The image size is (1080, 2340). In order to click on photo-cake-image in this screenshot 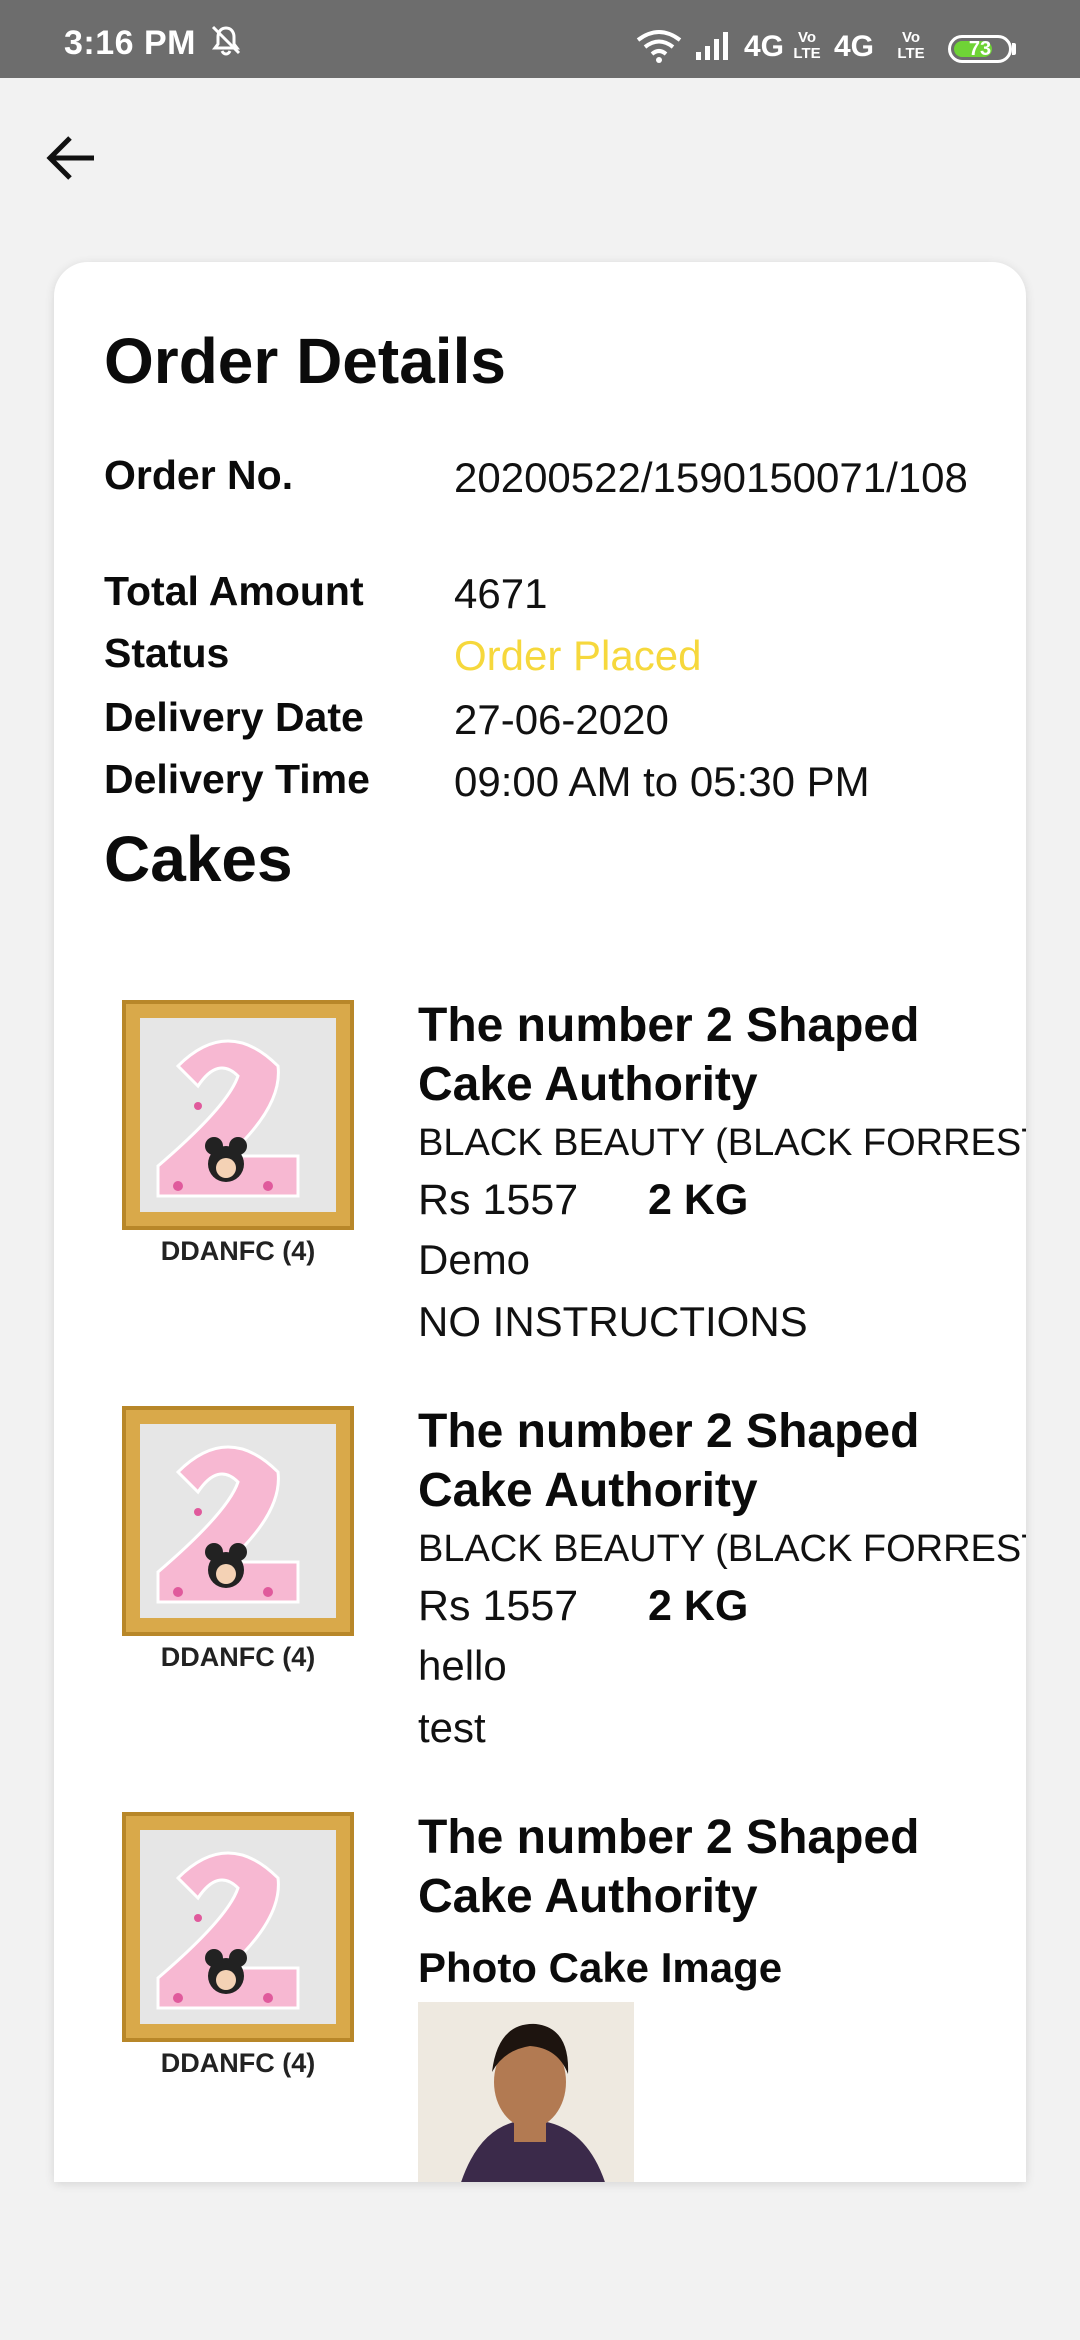, I will do `click(526, 2092)`.